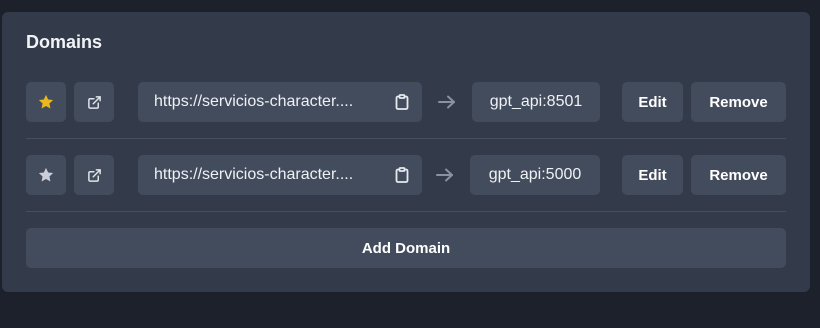 The image size is (820, 328). I want to click on section-title: Domains, so click(64, 42).